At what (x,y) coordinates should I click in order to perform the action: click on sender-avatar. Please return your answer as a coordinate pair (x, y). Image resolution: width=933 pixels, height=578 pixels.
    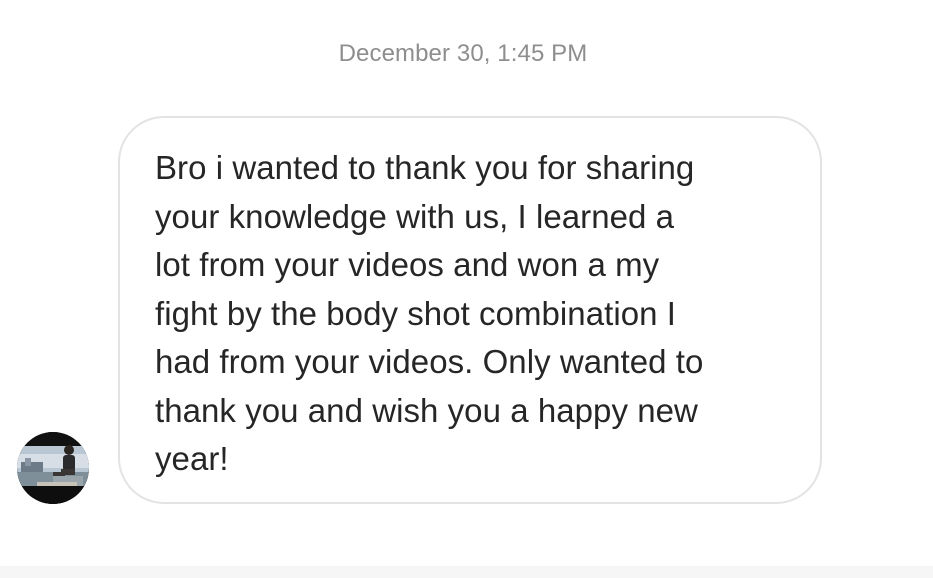
    Looking at the image, I should click on (53, 468).